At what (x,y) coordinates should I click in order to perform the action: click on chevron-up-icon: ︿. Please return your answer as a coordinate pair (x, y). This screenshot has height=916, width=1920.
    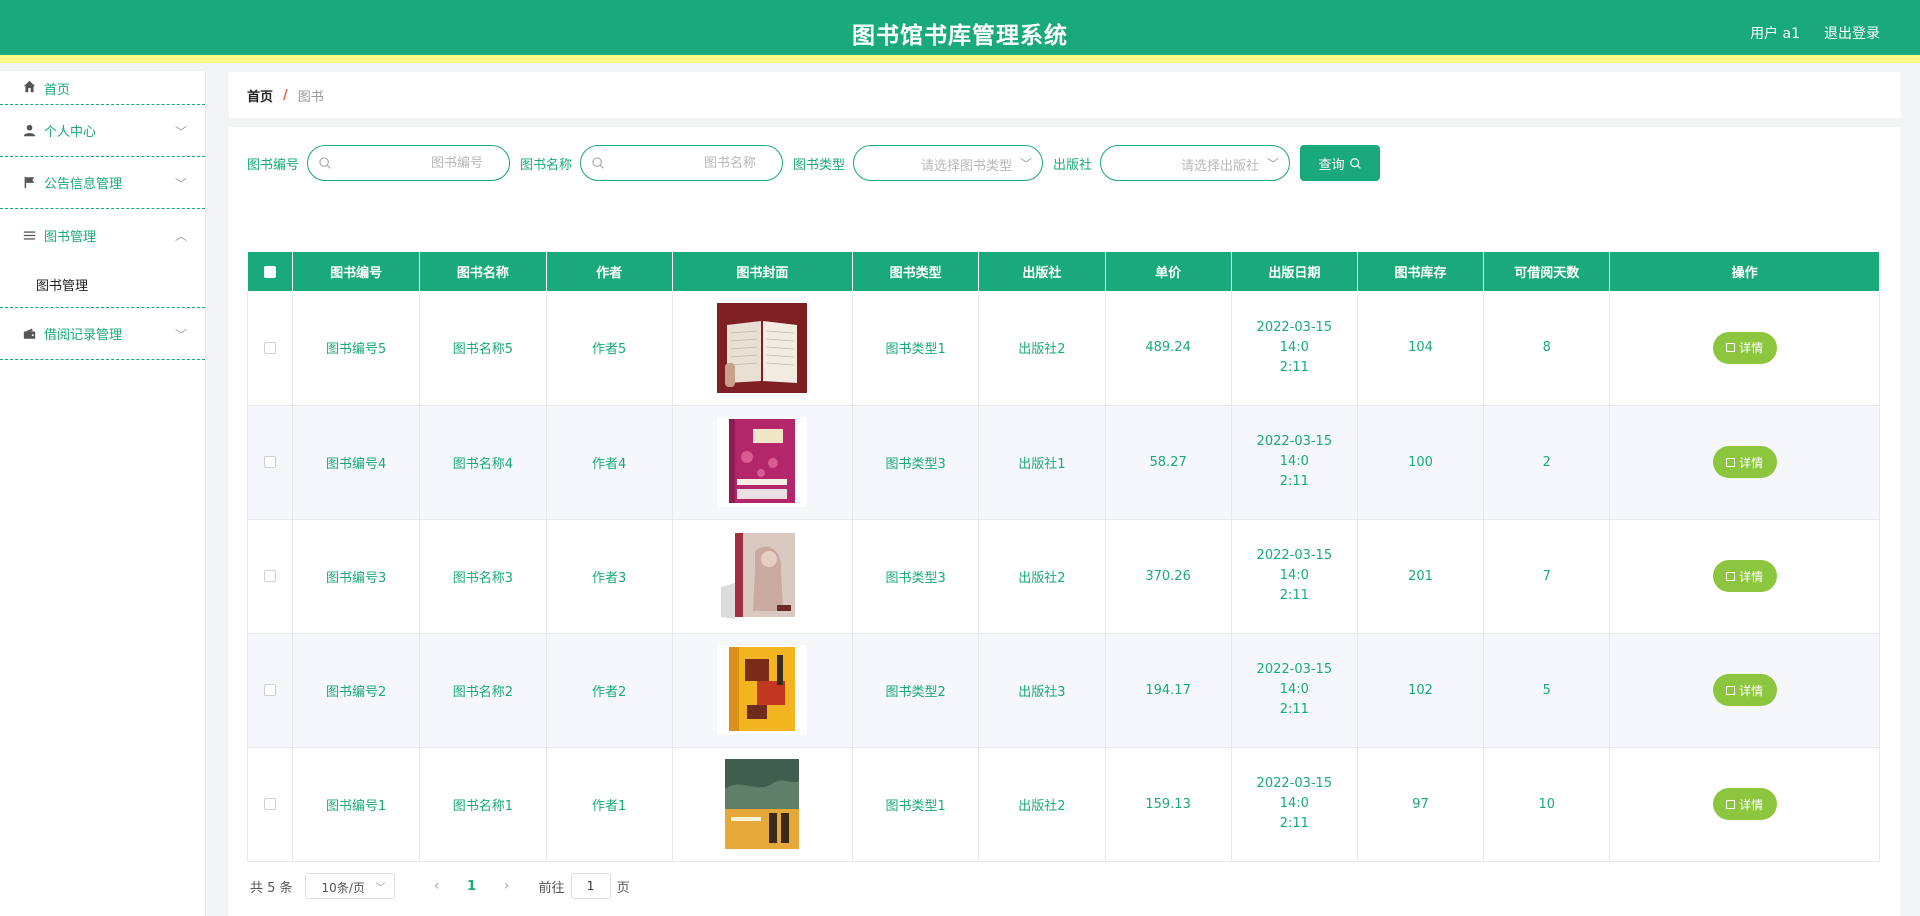
    Looking at the image, I should click on (180, 236).